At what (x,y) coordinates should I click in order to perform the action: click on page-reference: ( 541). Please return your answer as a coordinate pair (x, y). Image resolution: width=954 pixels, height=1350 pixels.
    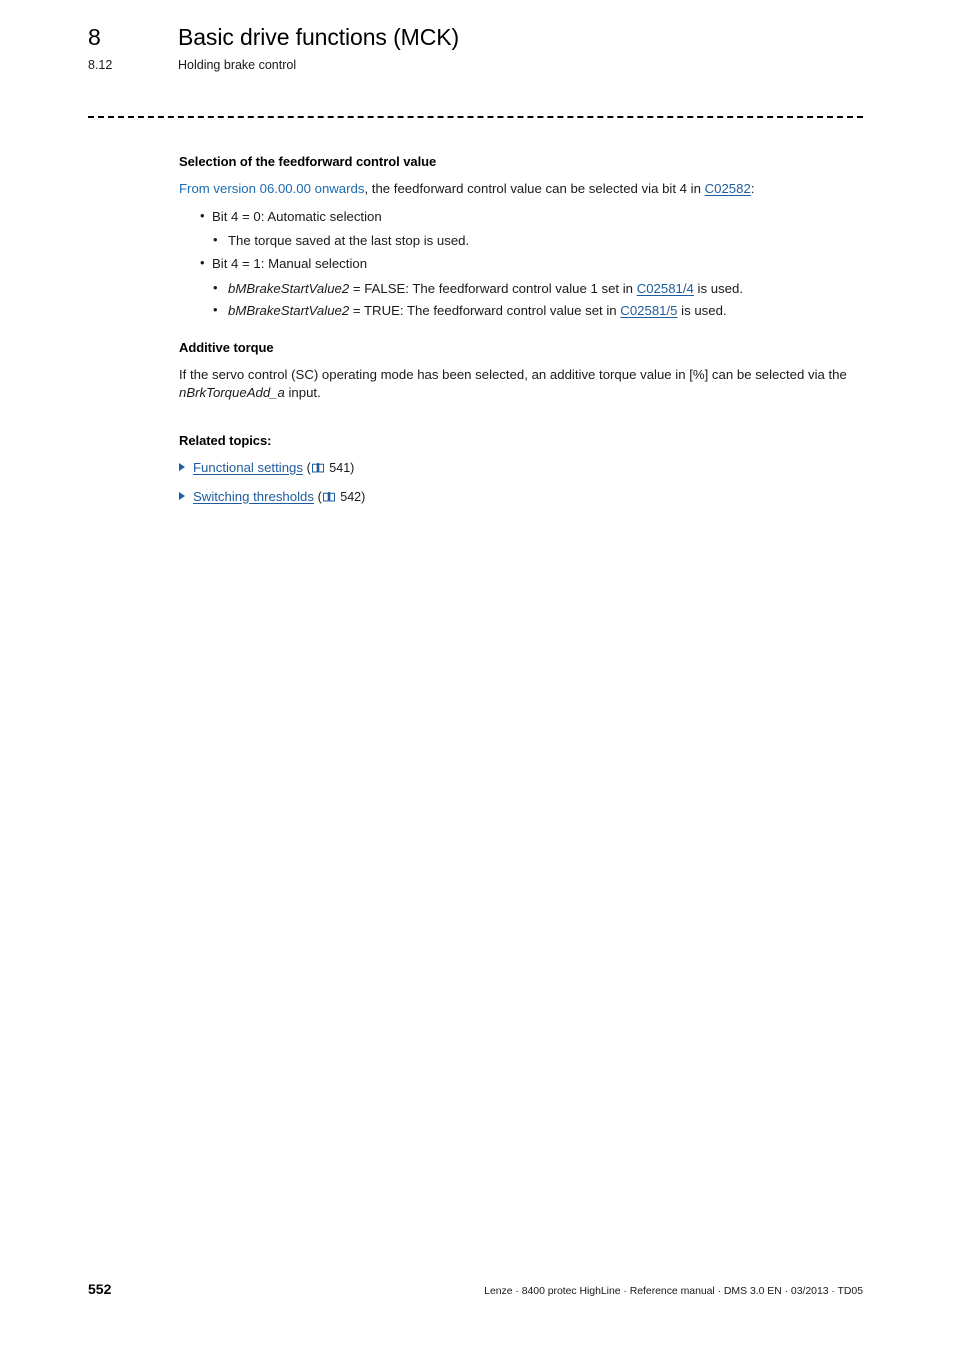
    Looking at the image, I should click on (331, 468).